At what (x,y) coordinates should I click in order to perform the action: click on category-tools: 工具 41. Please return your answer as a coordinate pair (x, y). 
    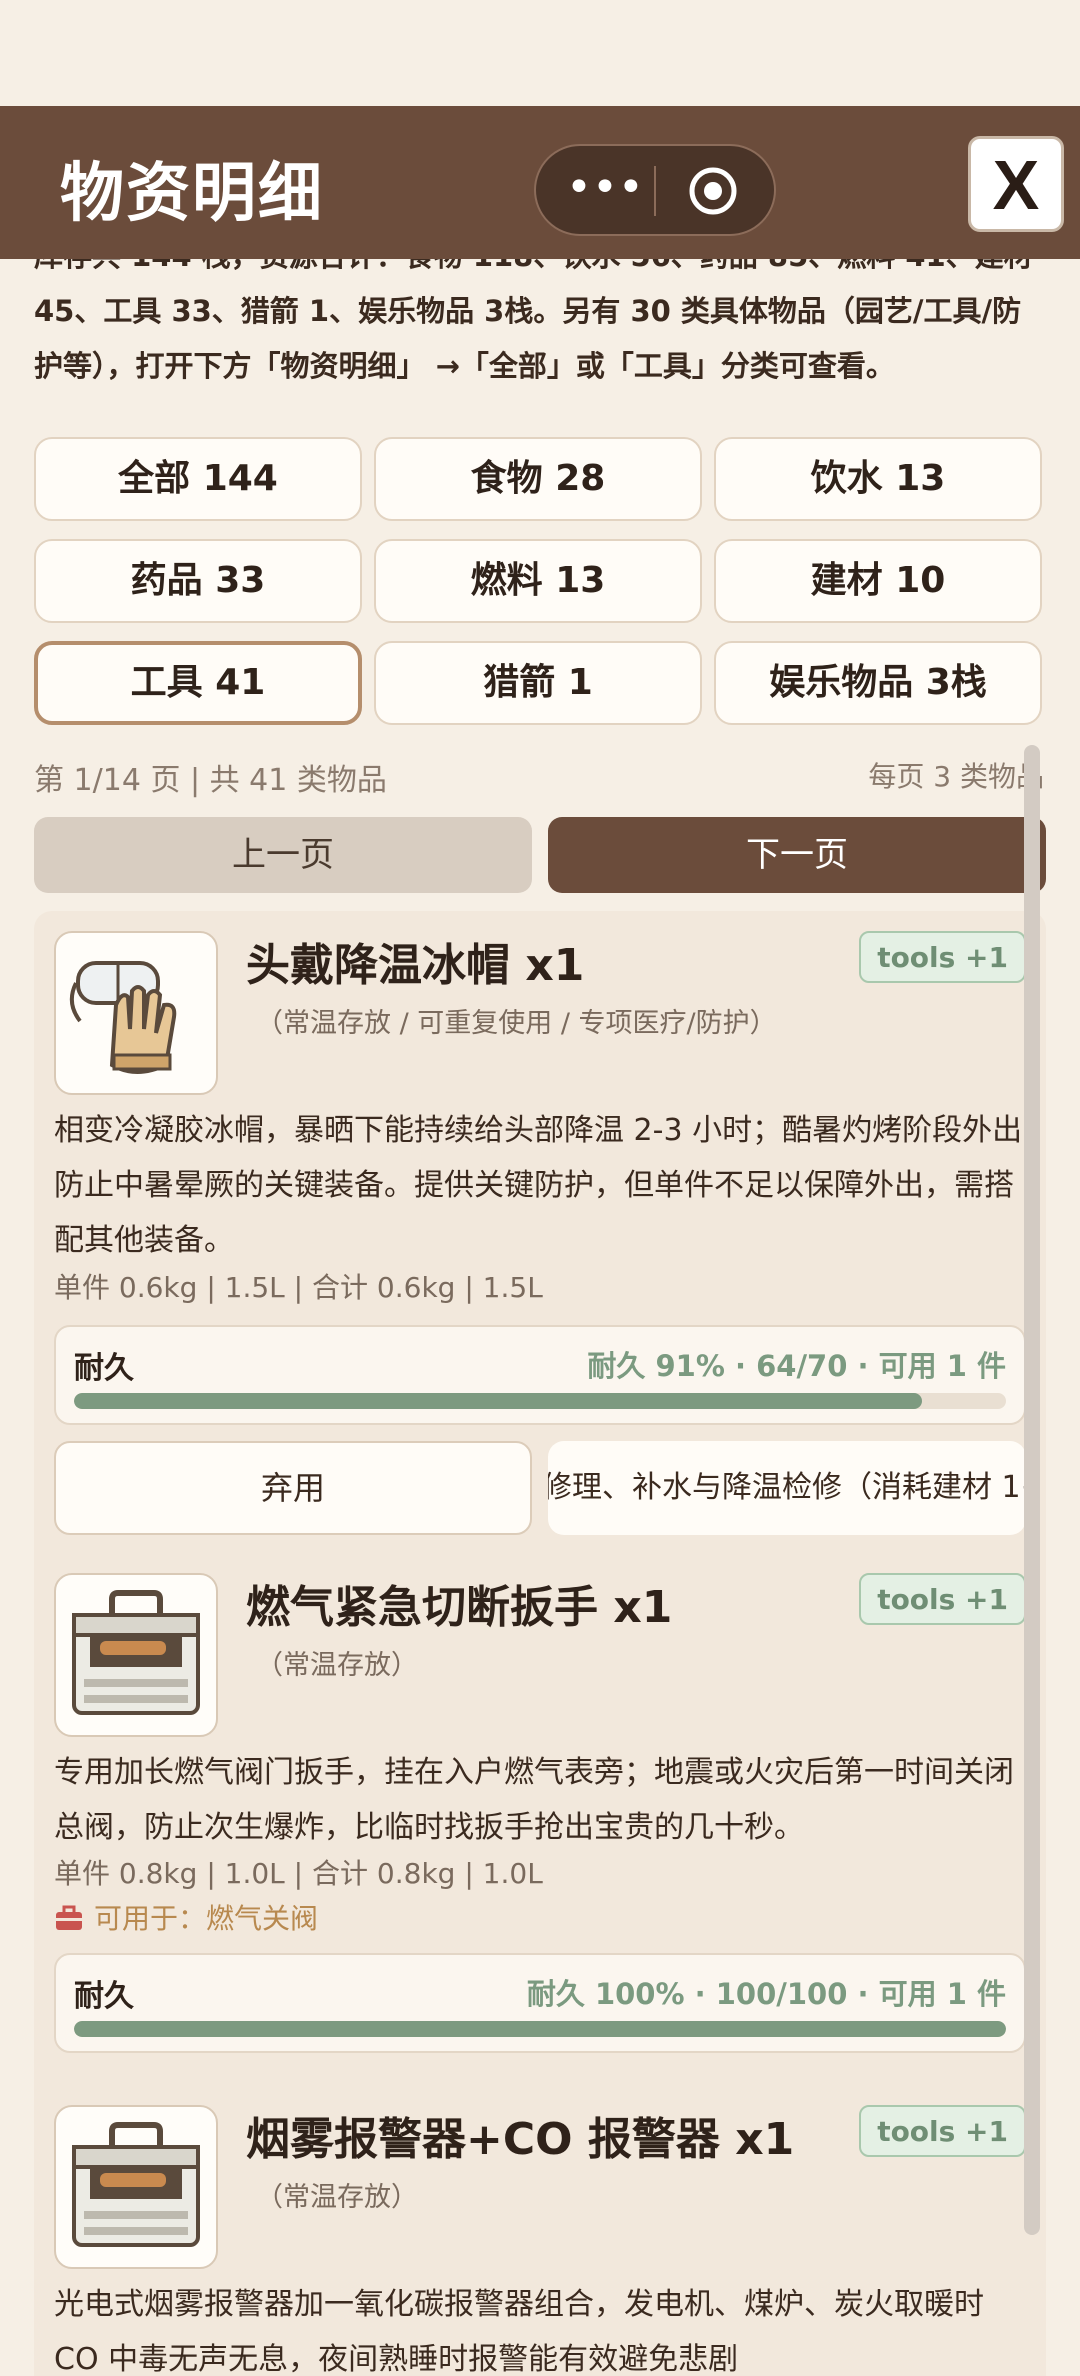
    Looking at the image, I should click on (198, 683).